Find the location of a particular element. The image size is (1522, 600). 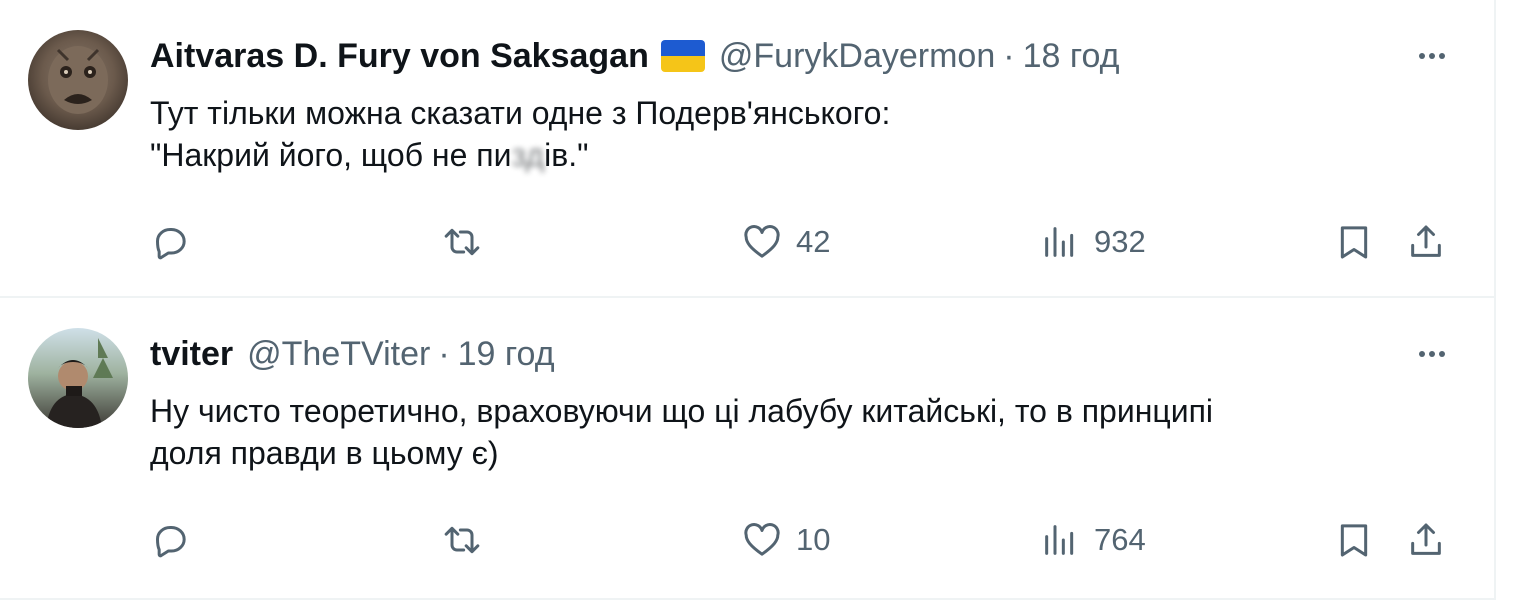

censored-text: зд is located at coordinates (528, 155).